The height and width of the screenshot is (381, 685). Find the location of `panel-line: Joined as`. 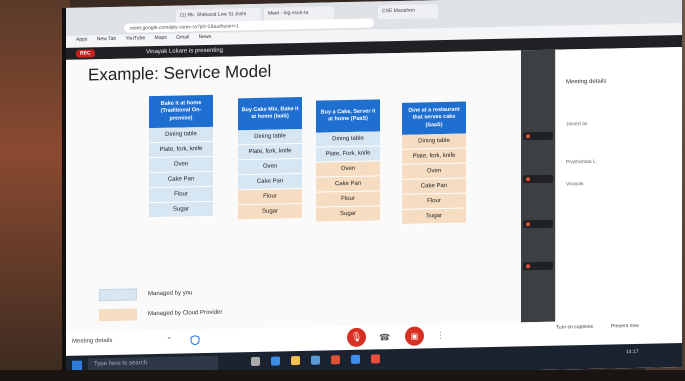

panel-line: Joined as is located at coordinates (577, 124).